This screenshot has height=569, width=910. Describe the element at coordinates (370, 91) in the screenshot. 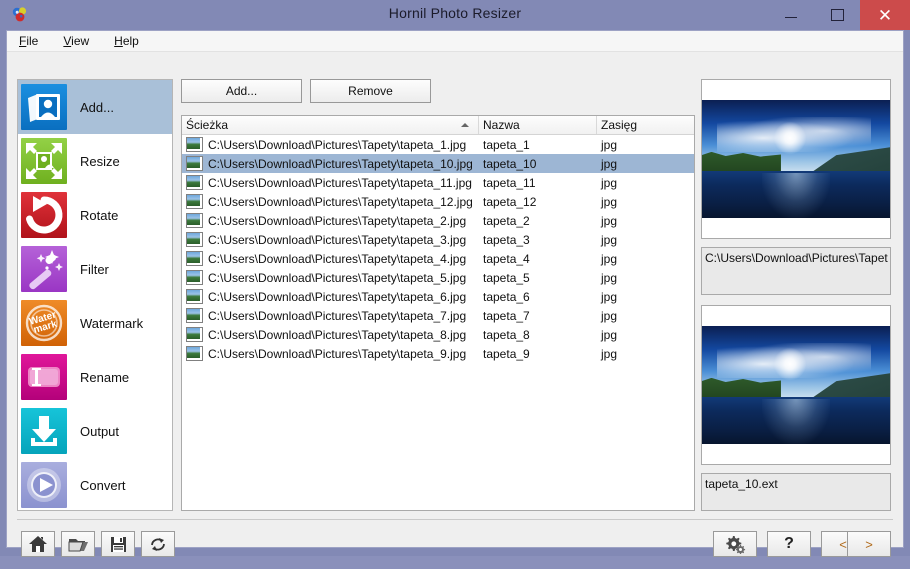

I see `remove-button: Remove` at that location.